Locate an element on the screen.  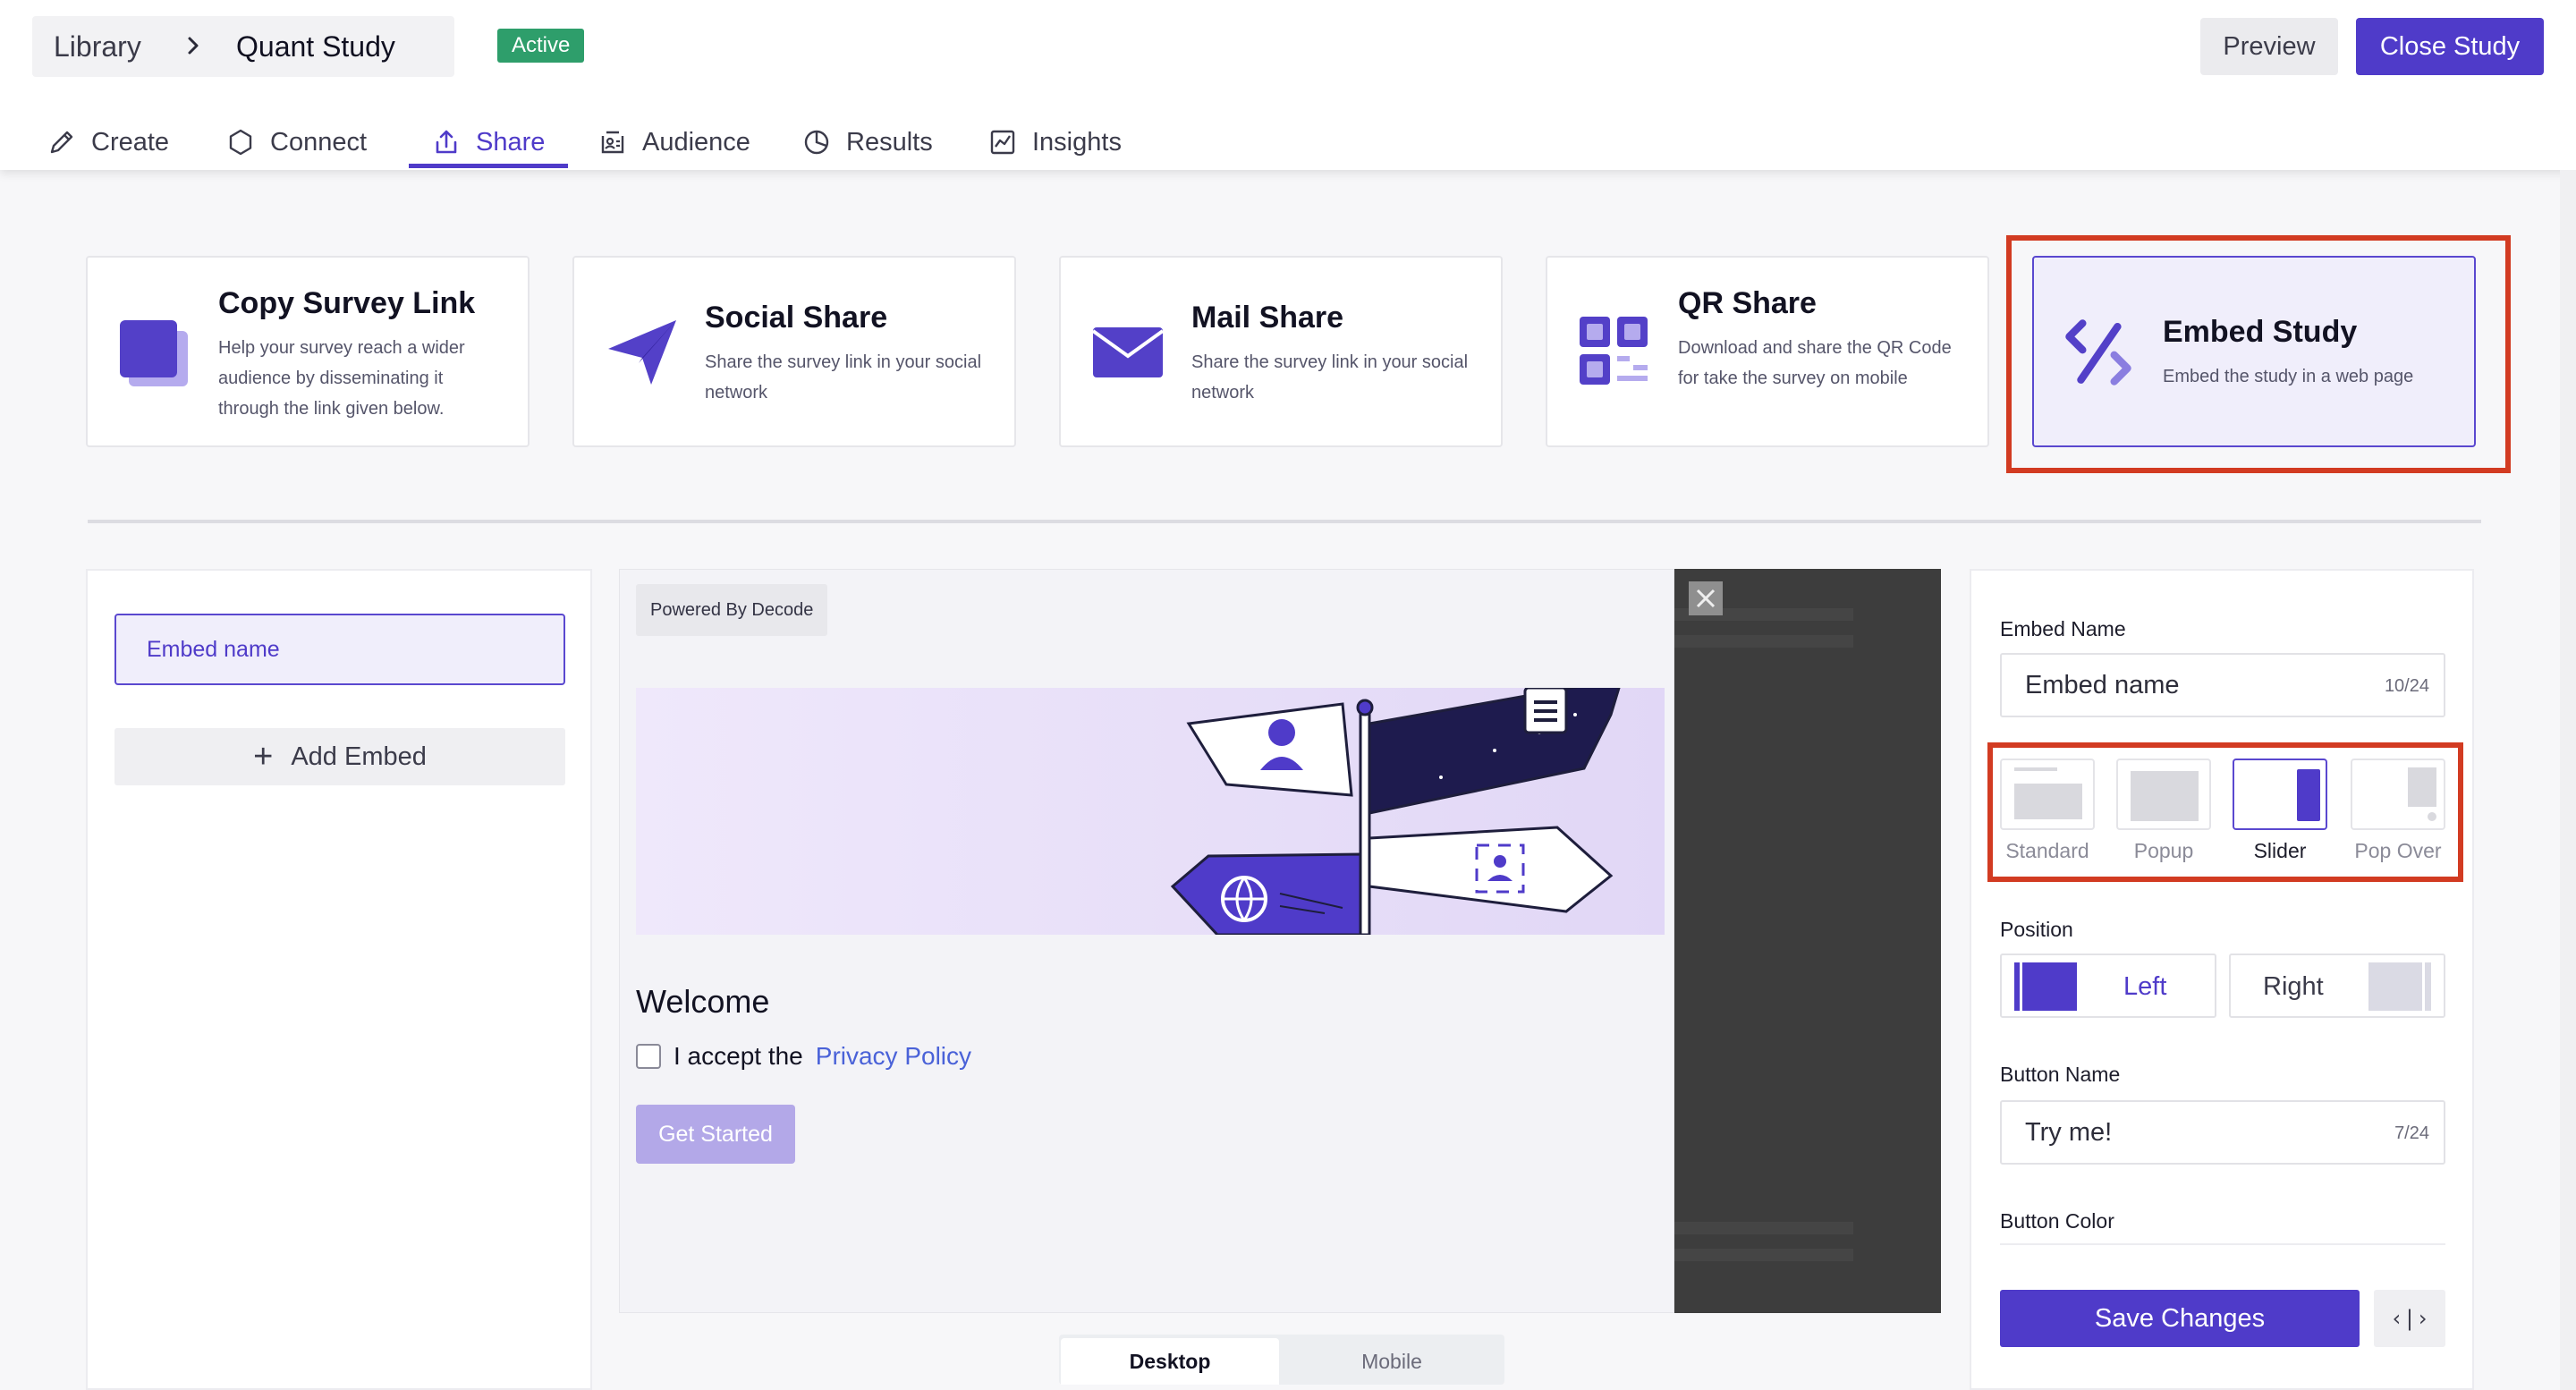
add-embed-button: + Add Embed is located at coordinates (339, 756).